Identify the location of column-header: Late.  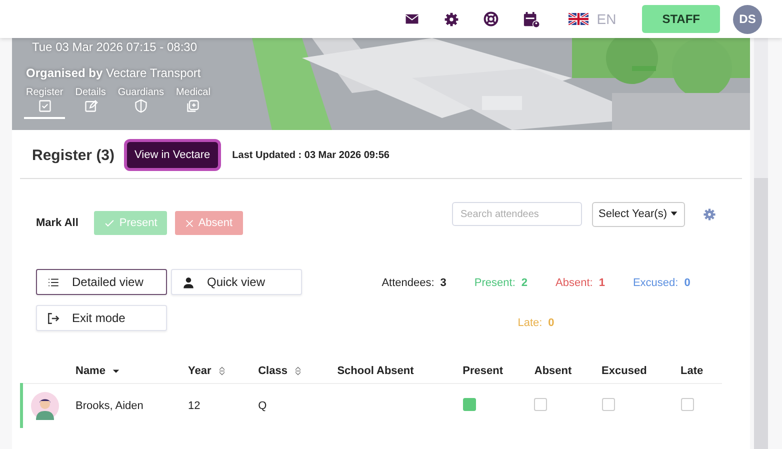
(692, 371).